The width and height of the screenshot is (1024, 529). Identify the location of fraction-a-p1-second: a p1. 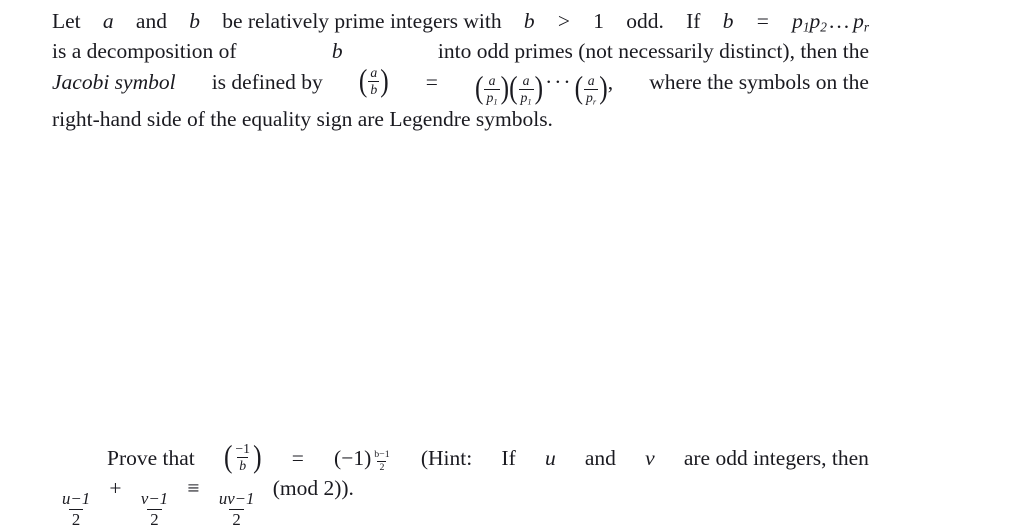
(526, 88).